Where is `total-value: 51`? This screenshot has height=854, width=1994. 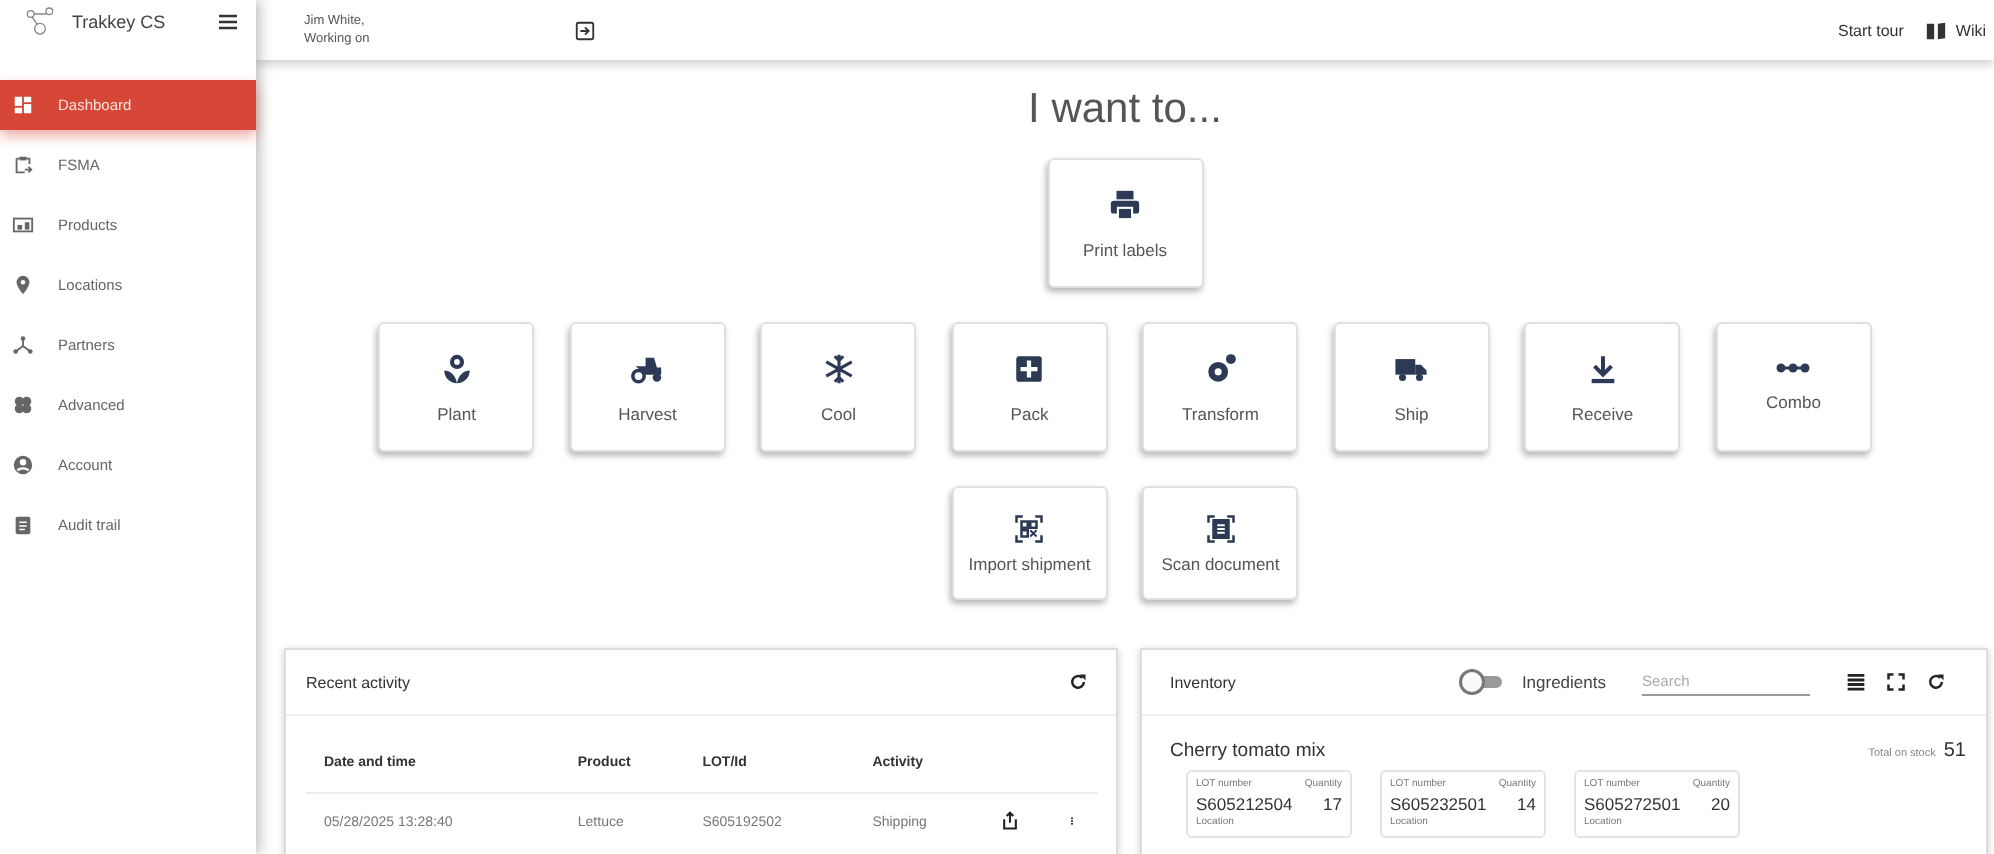
total-value: 51 is located at coordinates (1954, 751).